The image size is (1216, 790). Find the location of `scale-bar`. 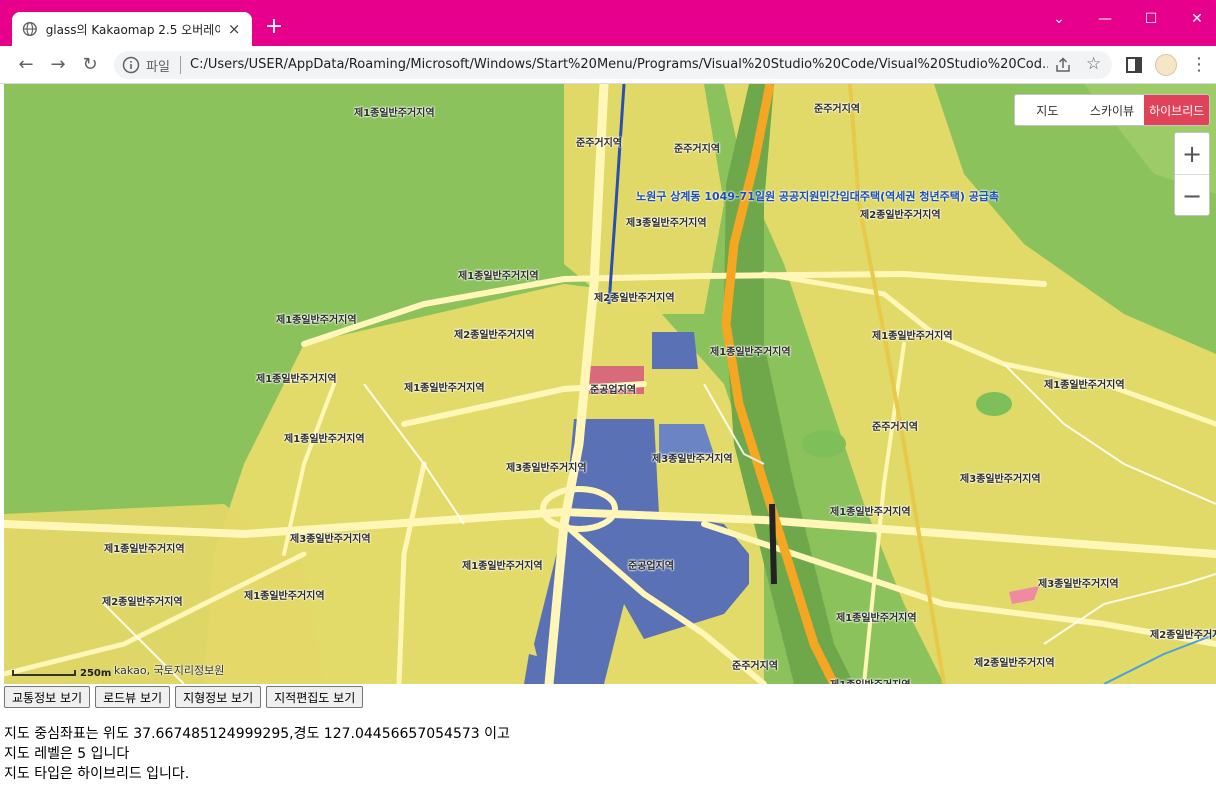

scale-bar is located at coordinates (44, 673).